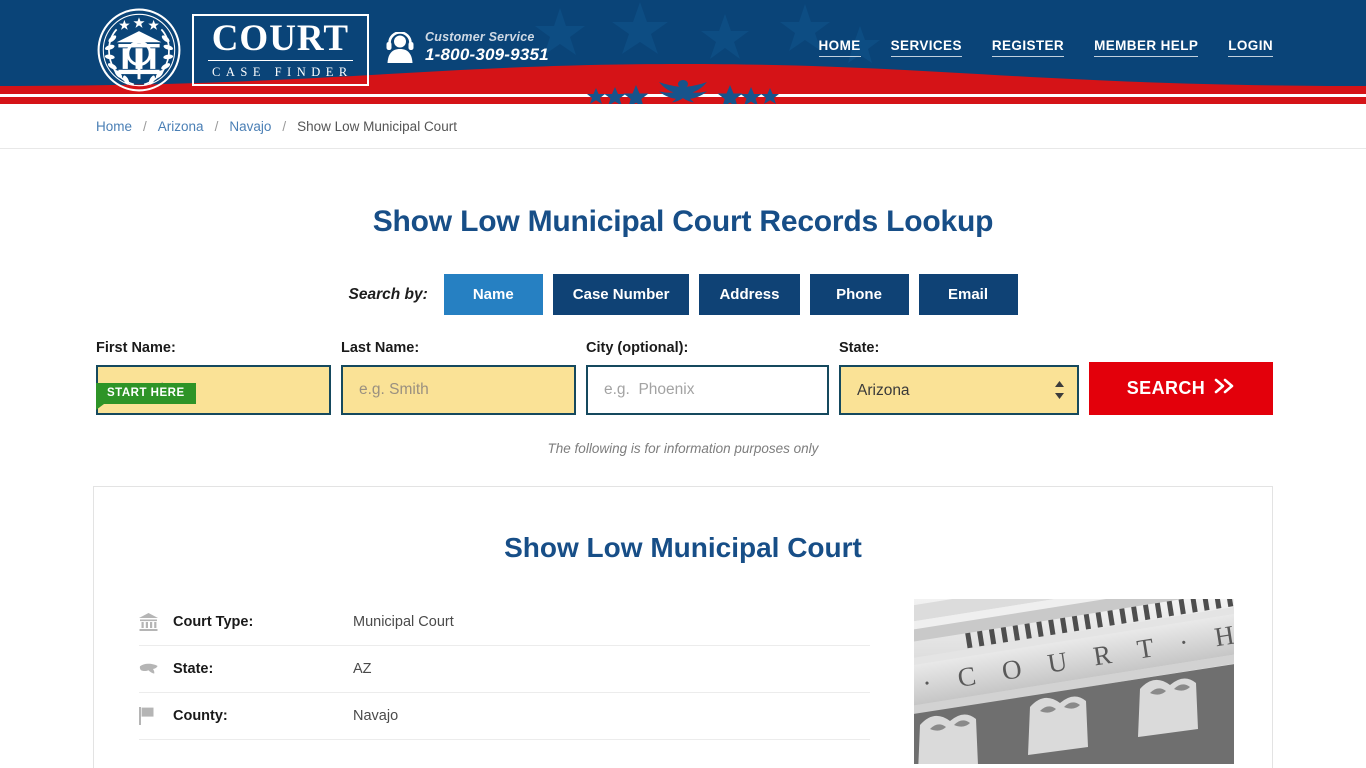 The height and width of the screenshot is (768, 1366). Describe the element at coordinates (707, 390) in the screenshot. I see `city-input` at that location.